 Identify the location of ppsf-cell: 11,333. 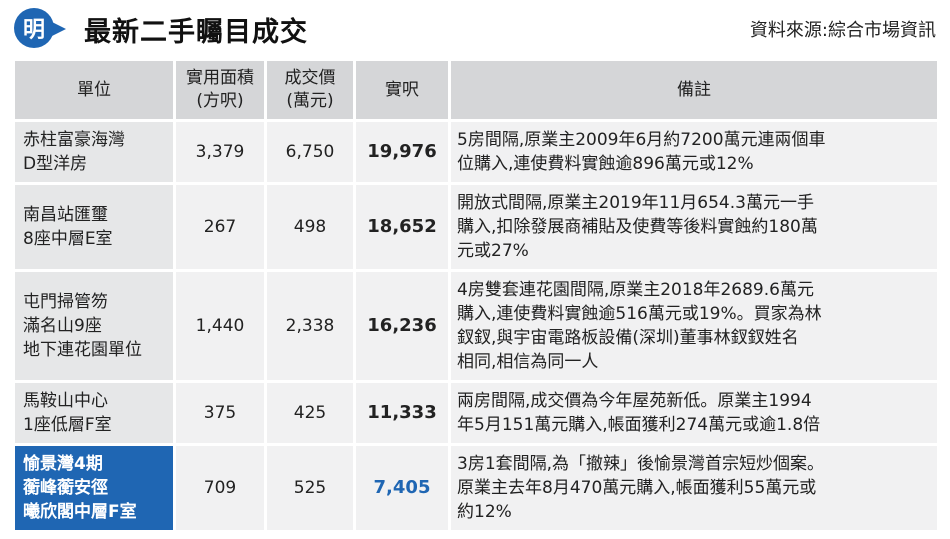
(402, 413).